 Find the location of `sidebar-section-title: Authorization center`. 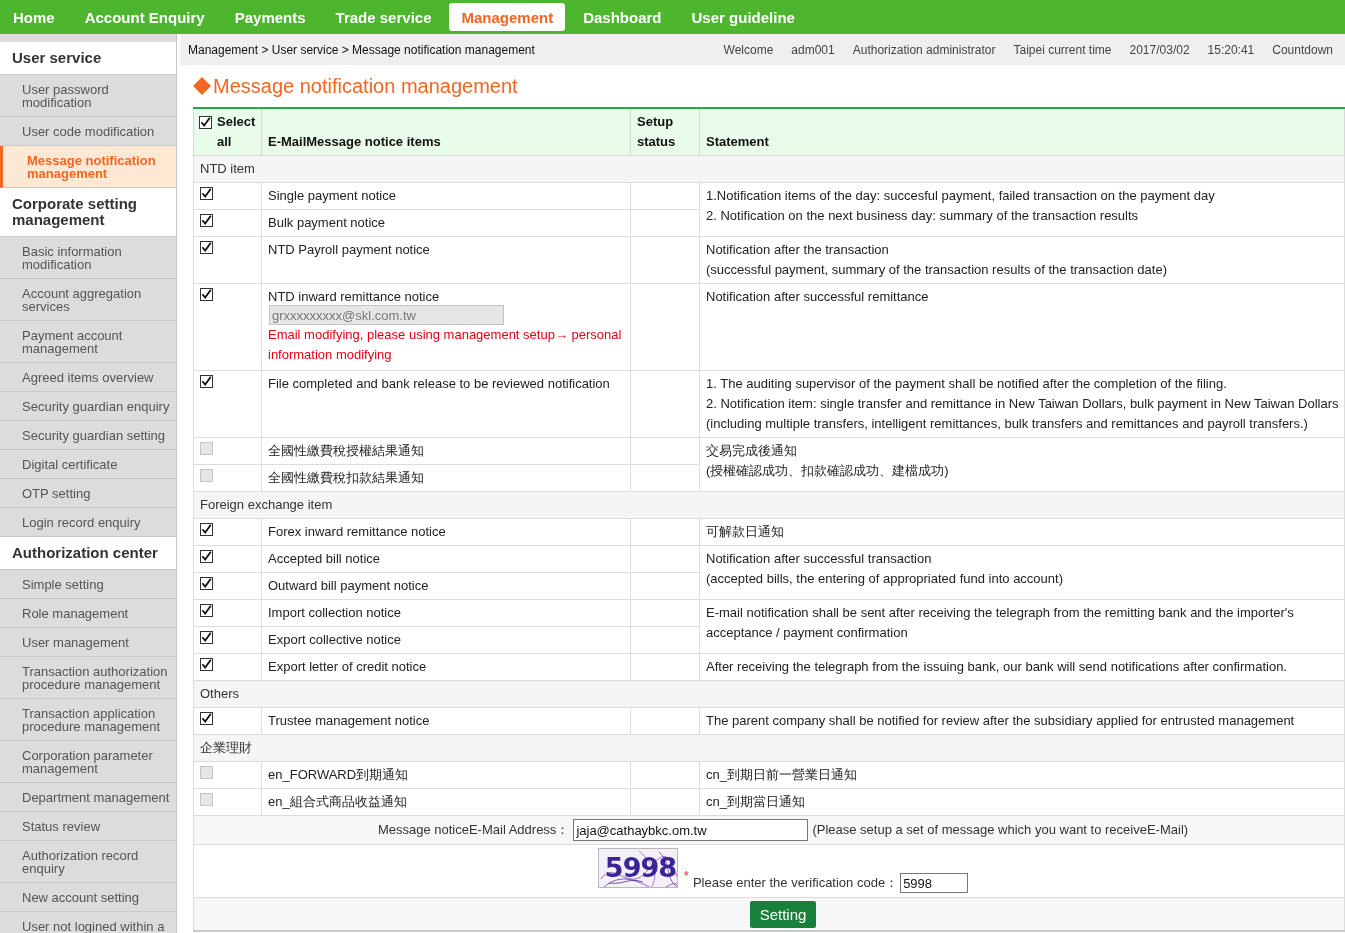

sidebar-section-title: Authorization center is located at coordinates (88, 553).